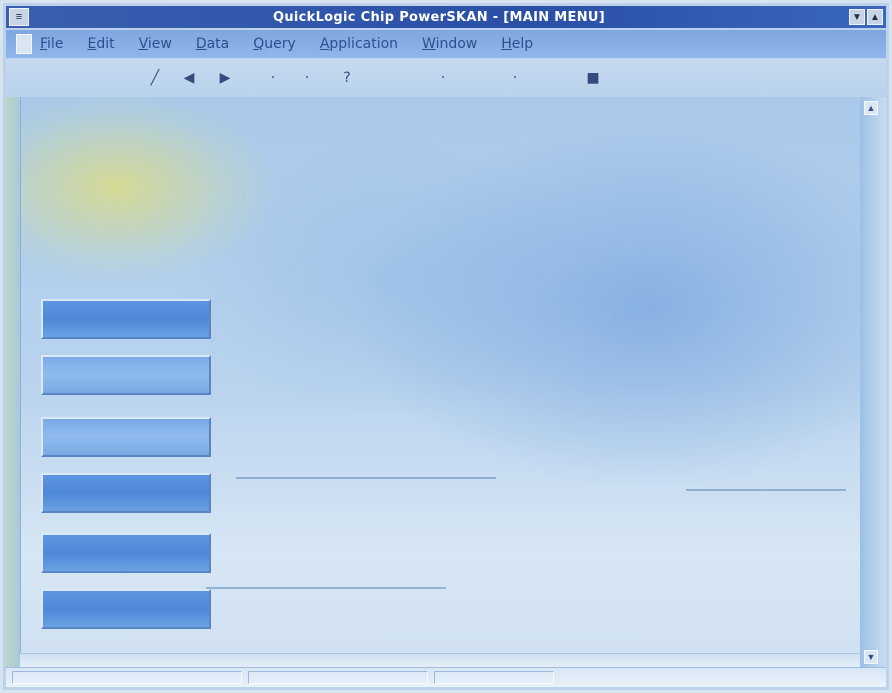 The height and width of the screenshot is (693, 892). I want to click on menu-file: File, so click(51, 44).